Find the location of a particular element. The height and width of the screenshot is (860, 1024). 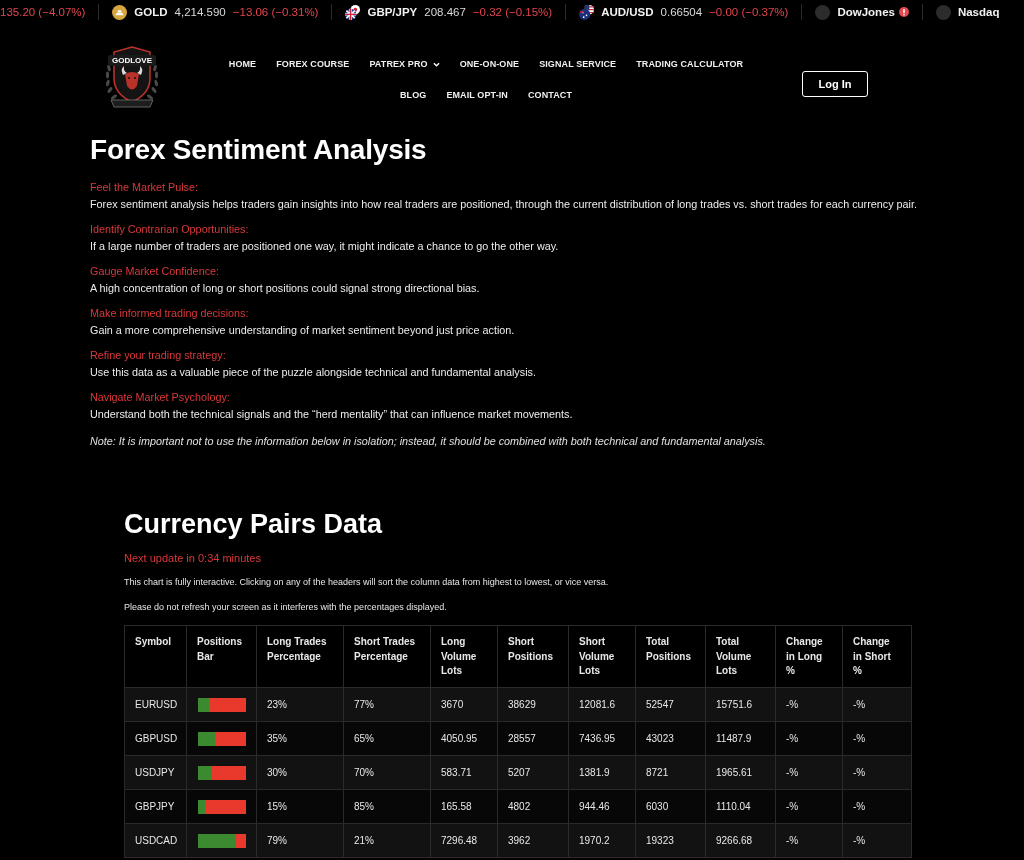

column-header: Symbol is located at coordinates (155, 656).